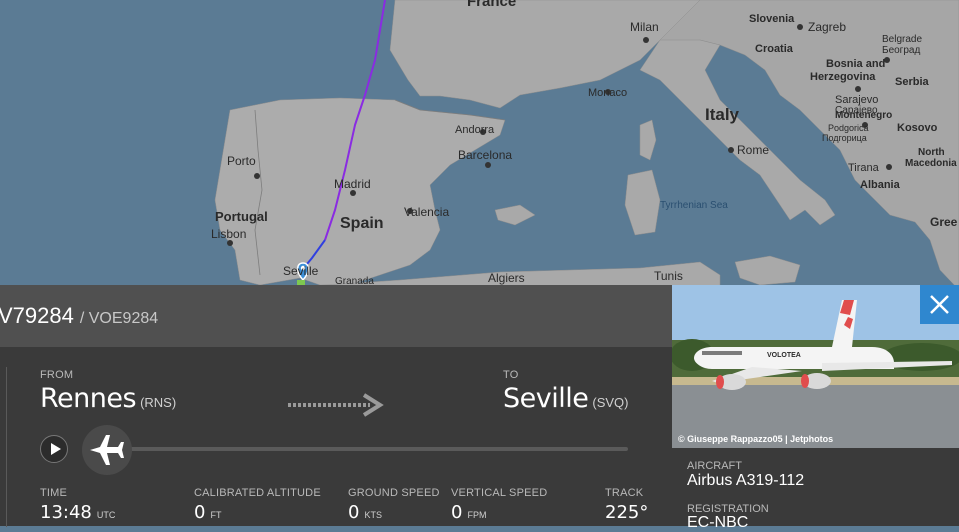 Image resolution: width=959 pixels, height=532 pixels. I want to click on city-dot-milan, so click(646, 40).